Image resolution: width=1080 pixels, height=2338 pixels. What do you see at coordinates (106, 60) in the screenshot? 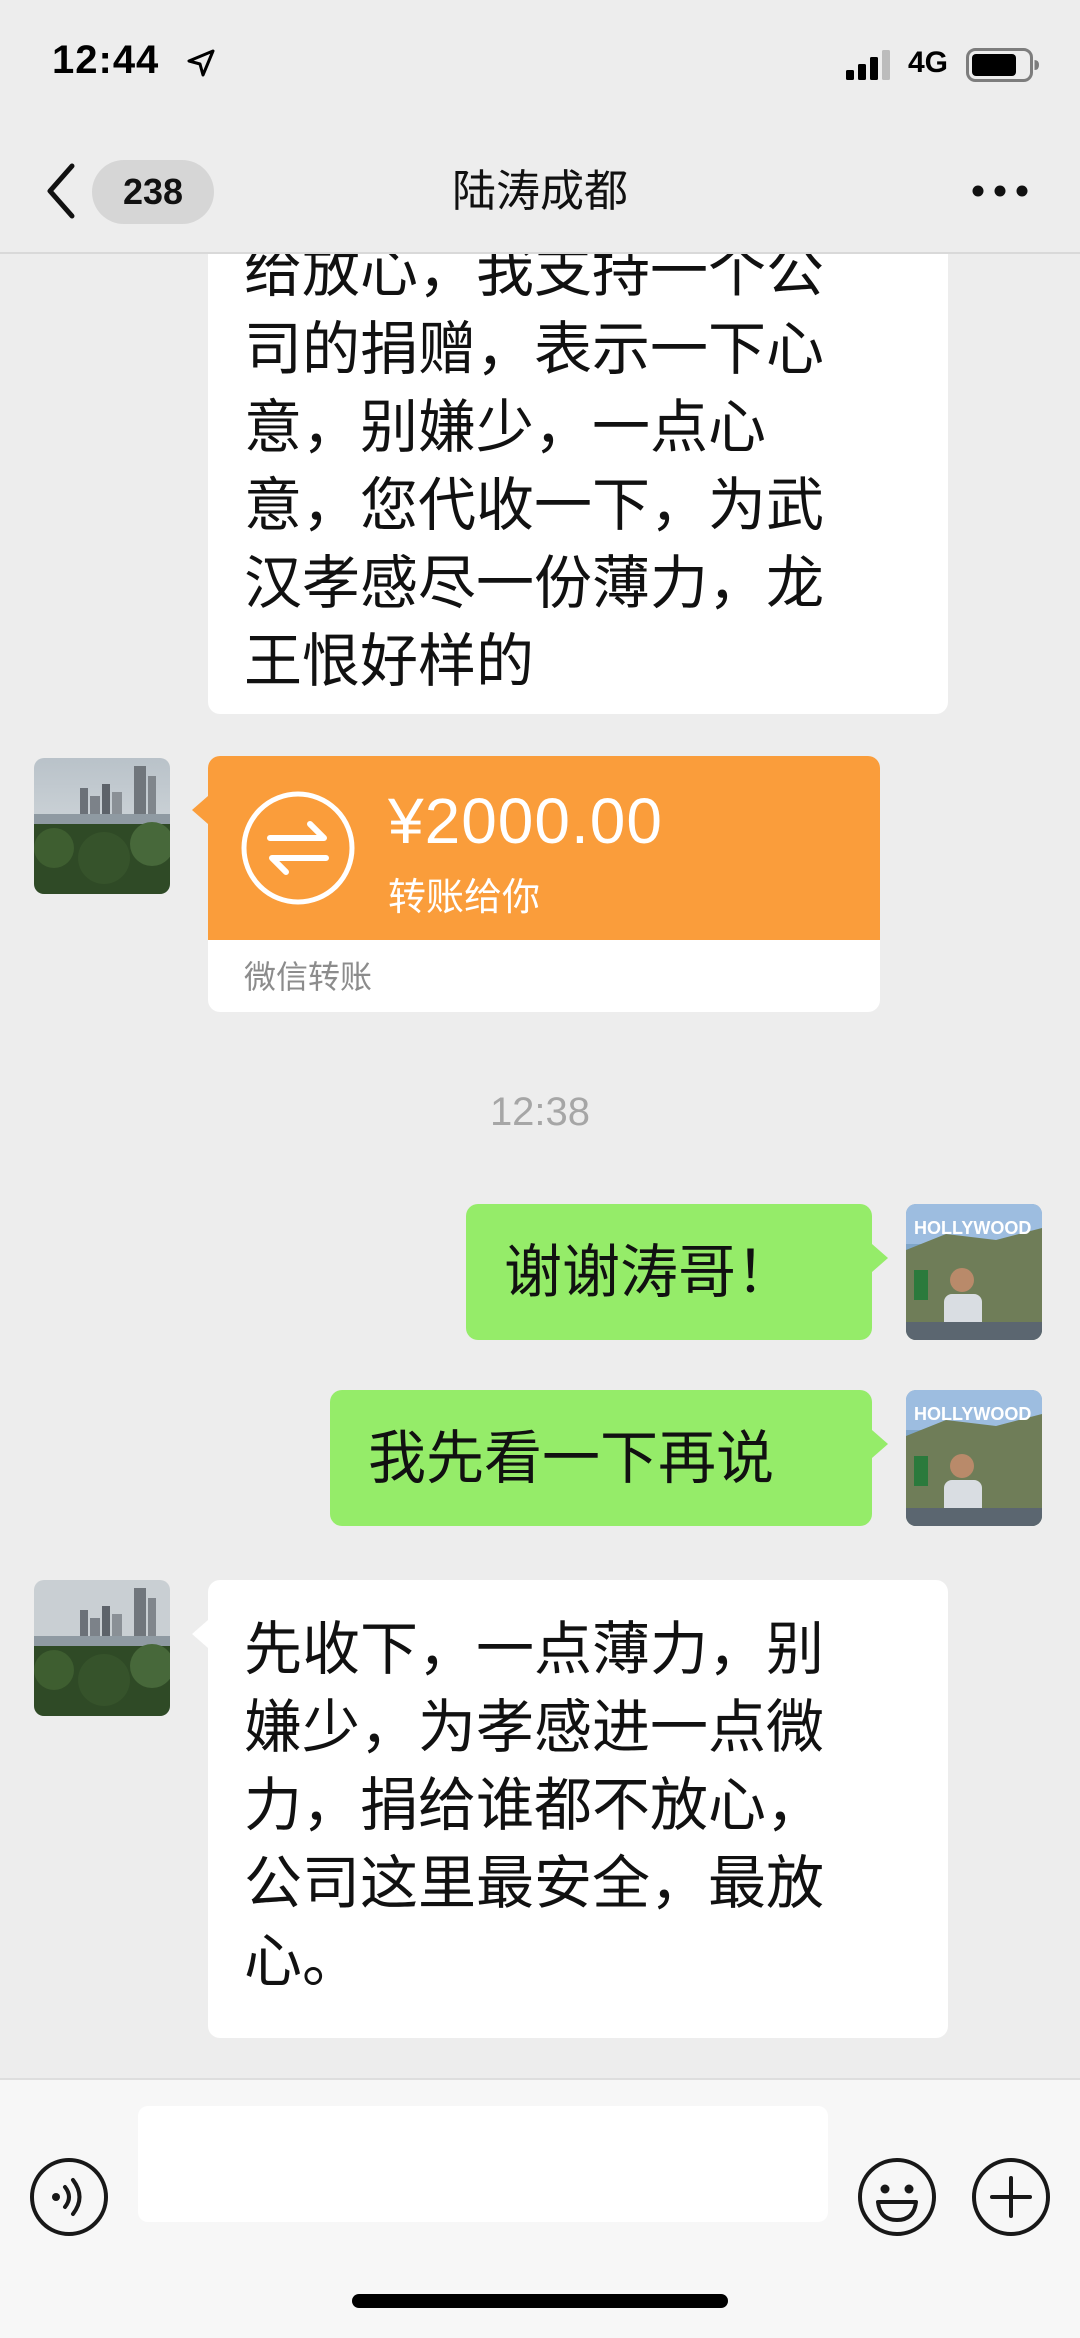
I see `status-time: 12:44` at bounding box center [106, 60].